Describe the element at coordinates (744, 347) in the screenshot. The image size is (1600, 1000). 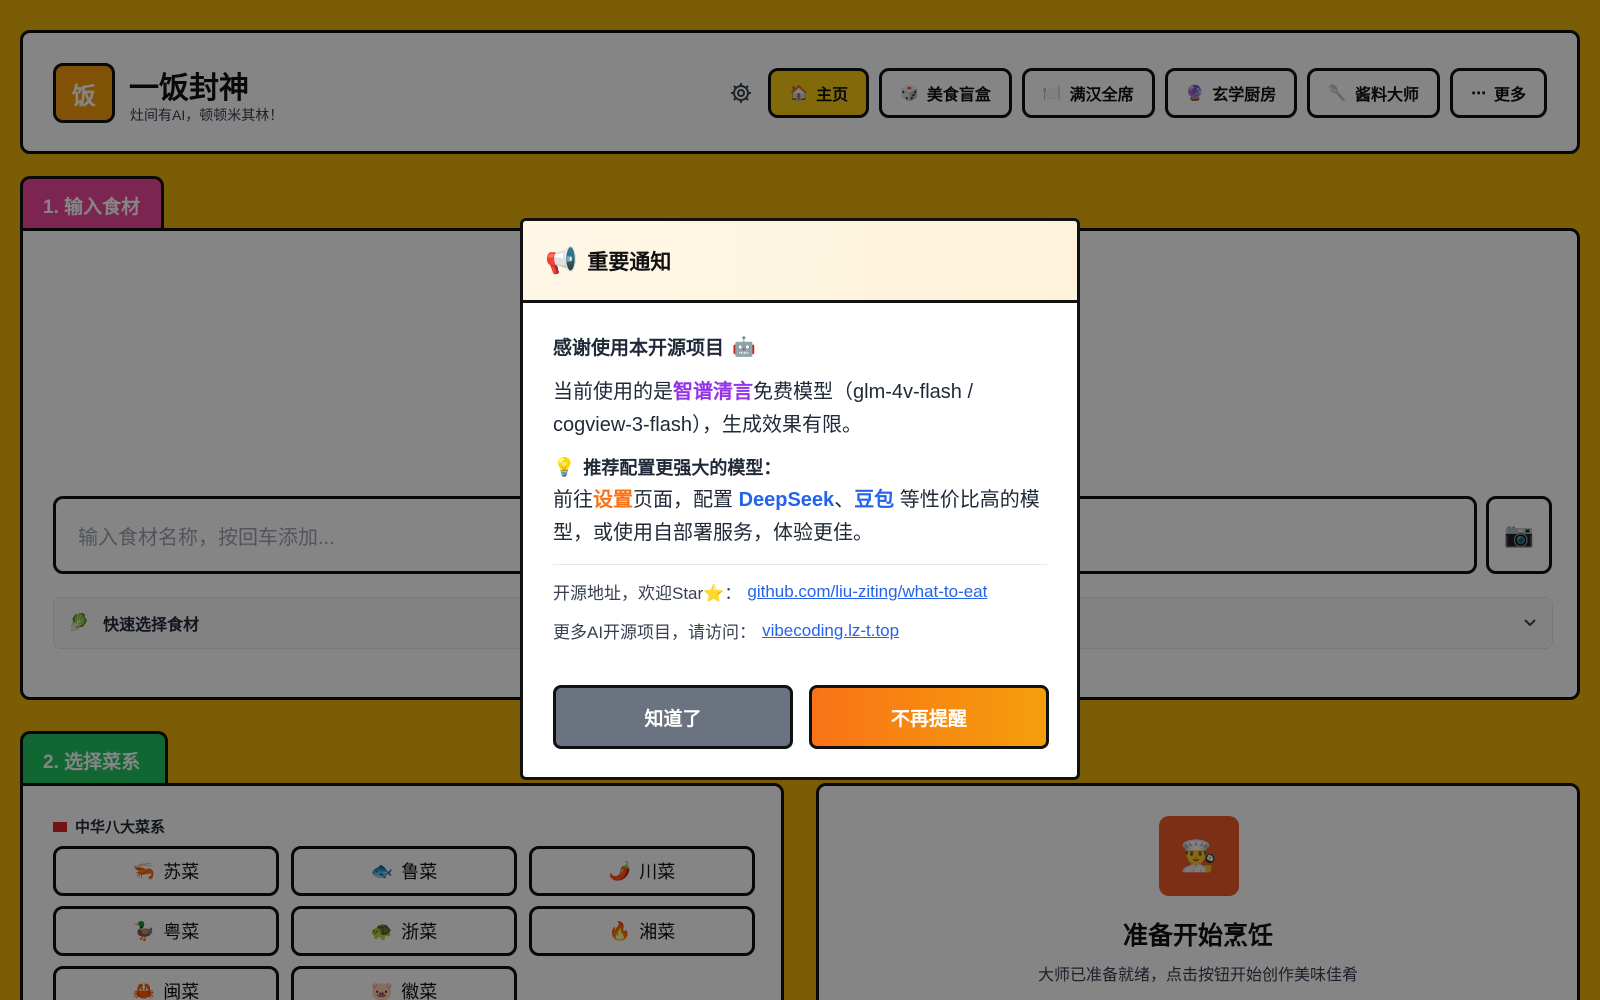
I see `robot-icon: 🤖` at that location.